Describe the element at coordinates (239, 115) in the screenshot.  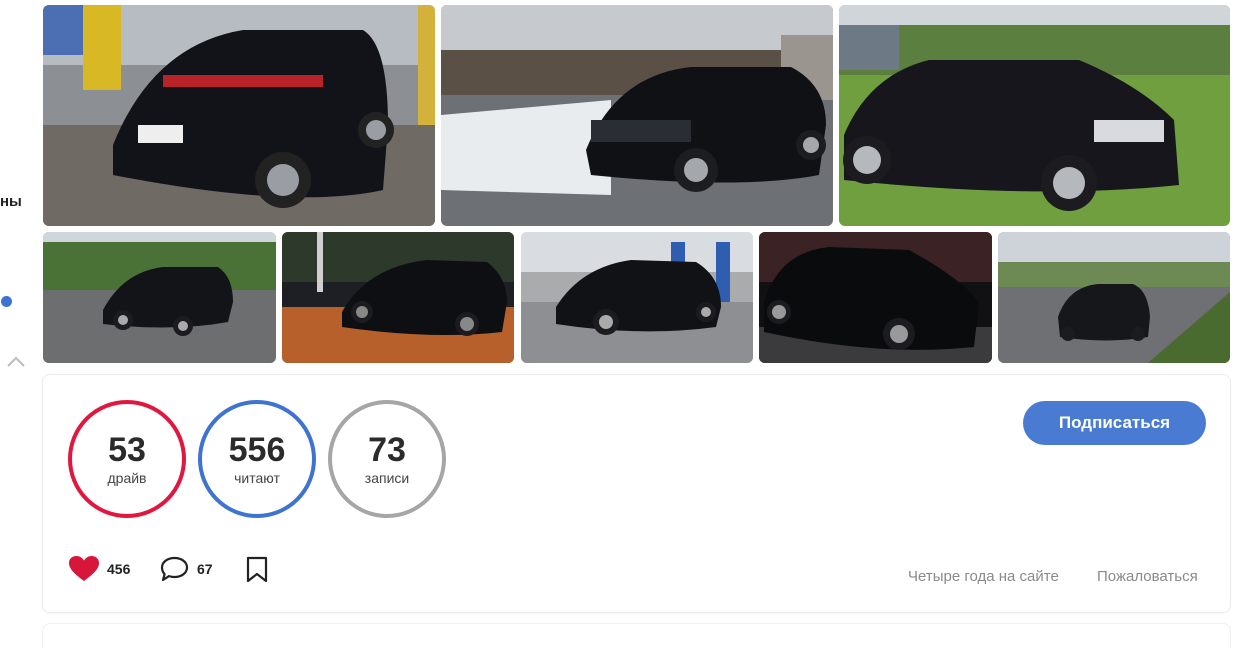
I see `photo-parking-garage` at that location.